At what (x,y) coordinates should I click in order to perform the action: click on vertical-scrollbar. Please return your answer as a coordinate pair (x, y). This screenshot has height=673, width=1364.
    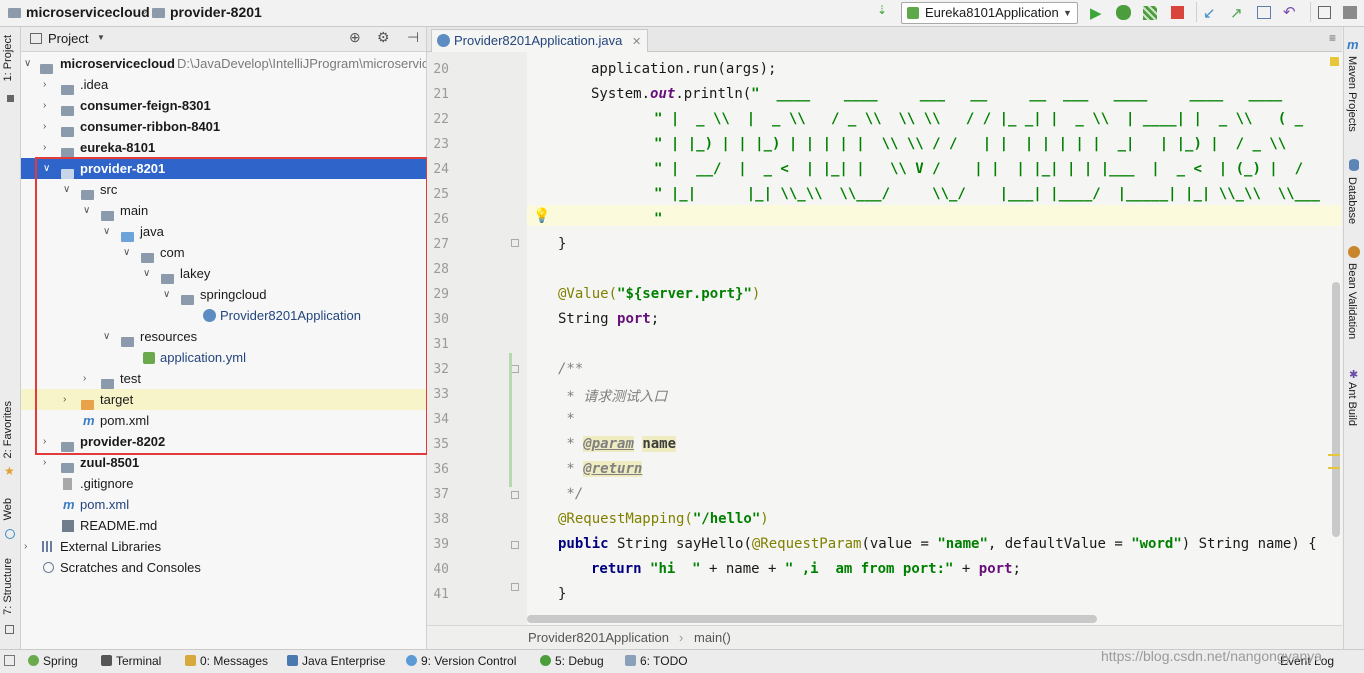
    Looking at the image, I should click on (1336, 409).